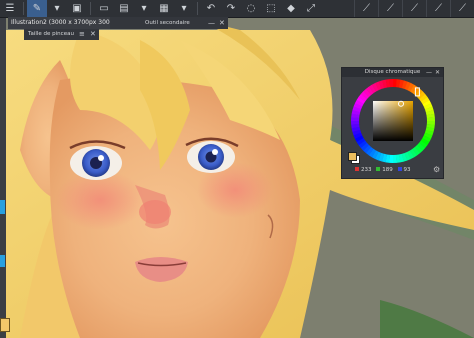 This screenshot has height=338, width=474. I want to click on toolbar-right-group: ⟋ ⟋ ⟋ ⟋ ⟋, so click(414, 8).